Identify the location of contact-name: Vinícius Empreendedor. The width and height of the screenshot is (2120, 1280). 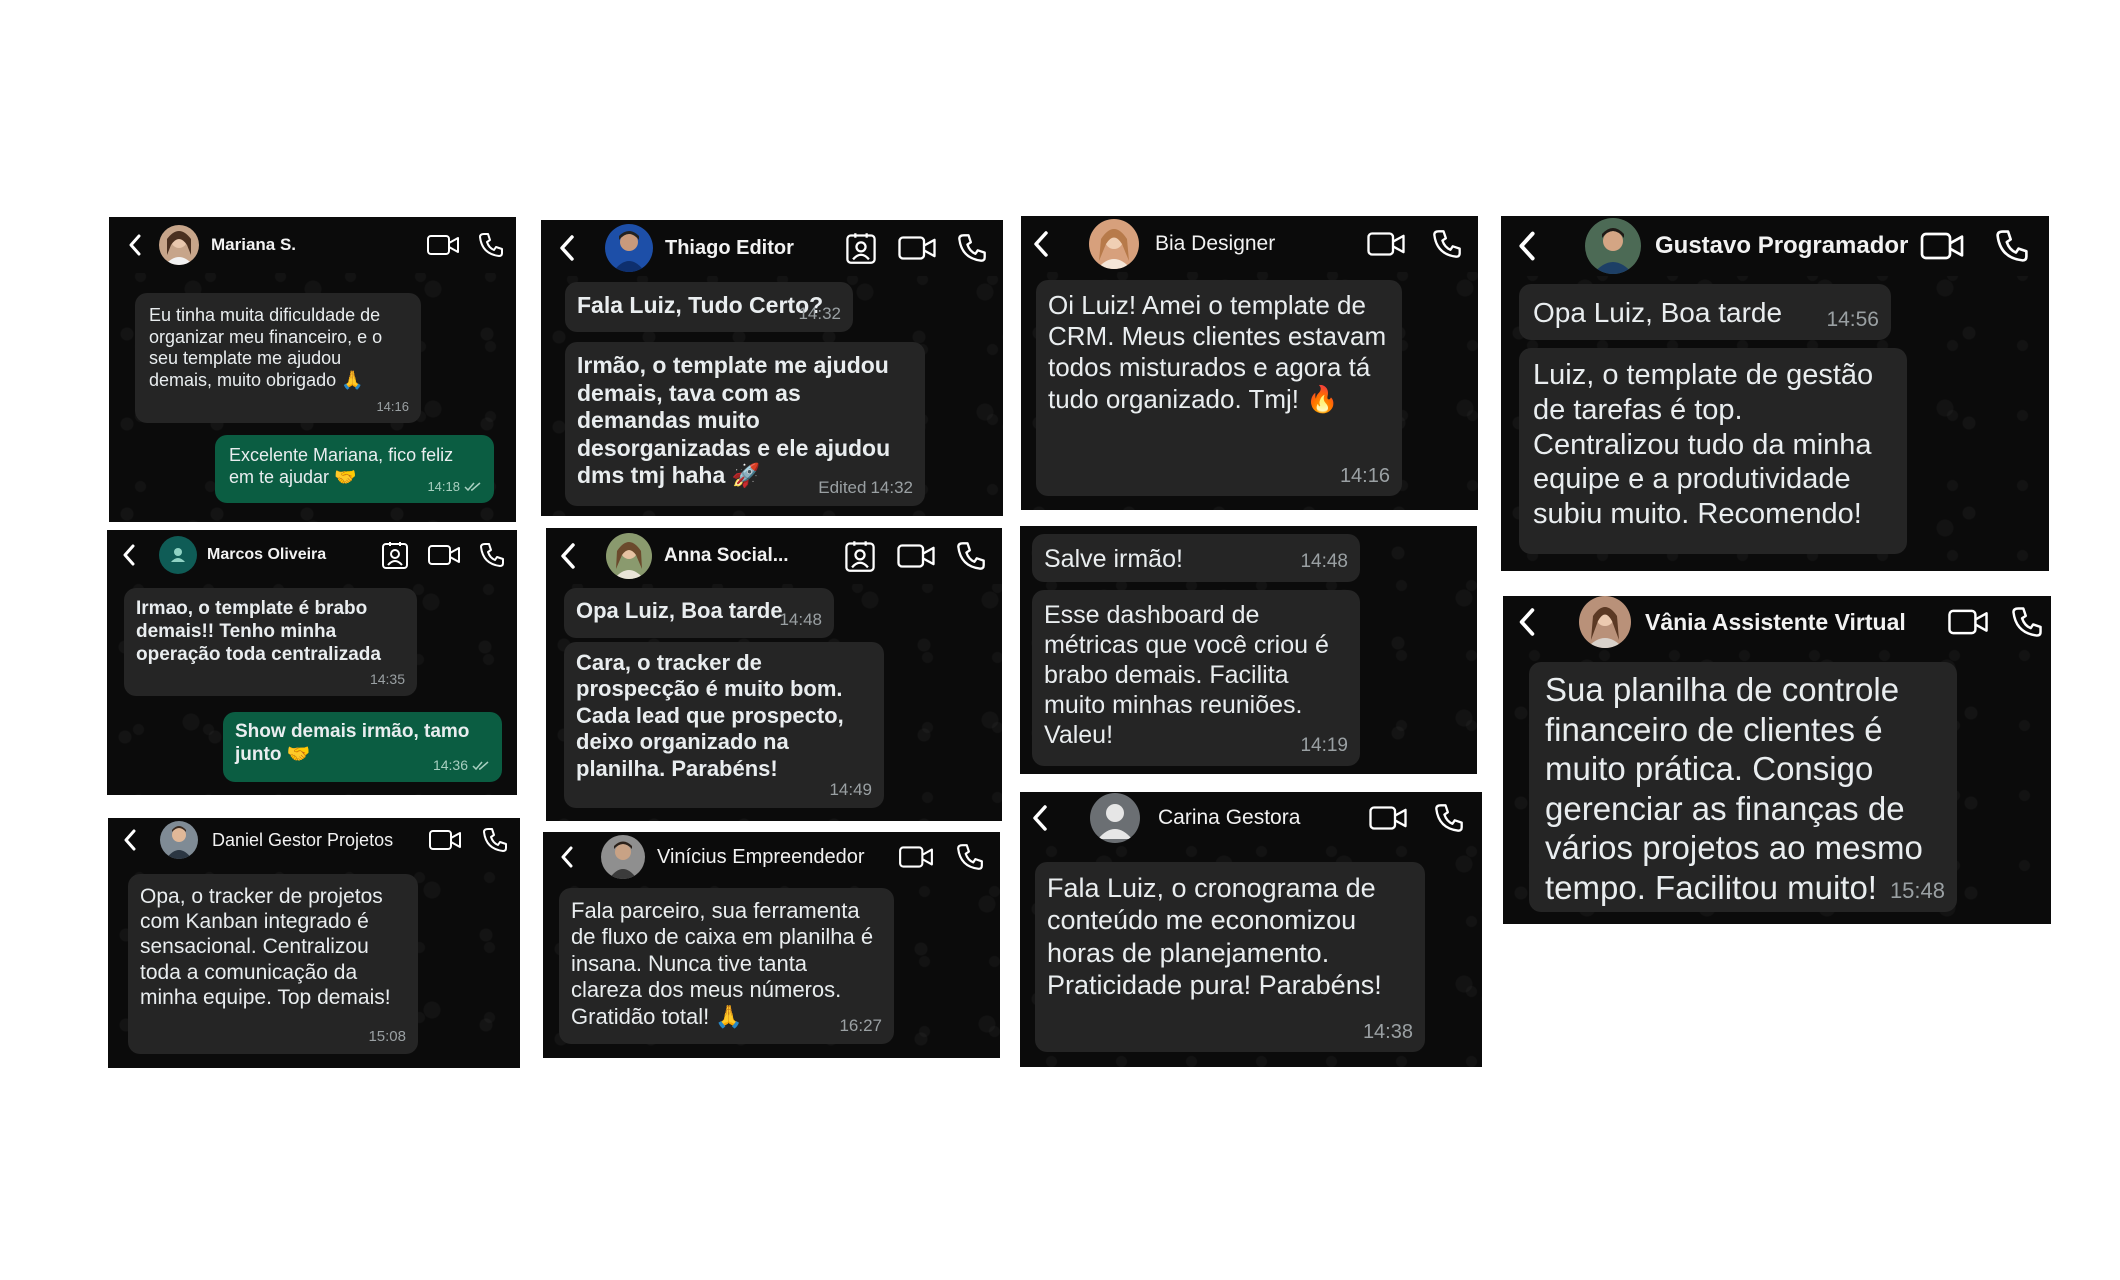
(777, 857).